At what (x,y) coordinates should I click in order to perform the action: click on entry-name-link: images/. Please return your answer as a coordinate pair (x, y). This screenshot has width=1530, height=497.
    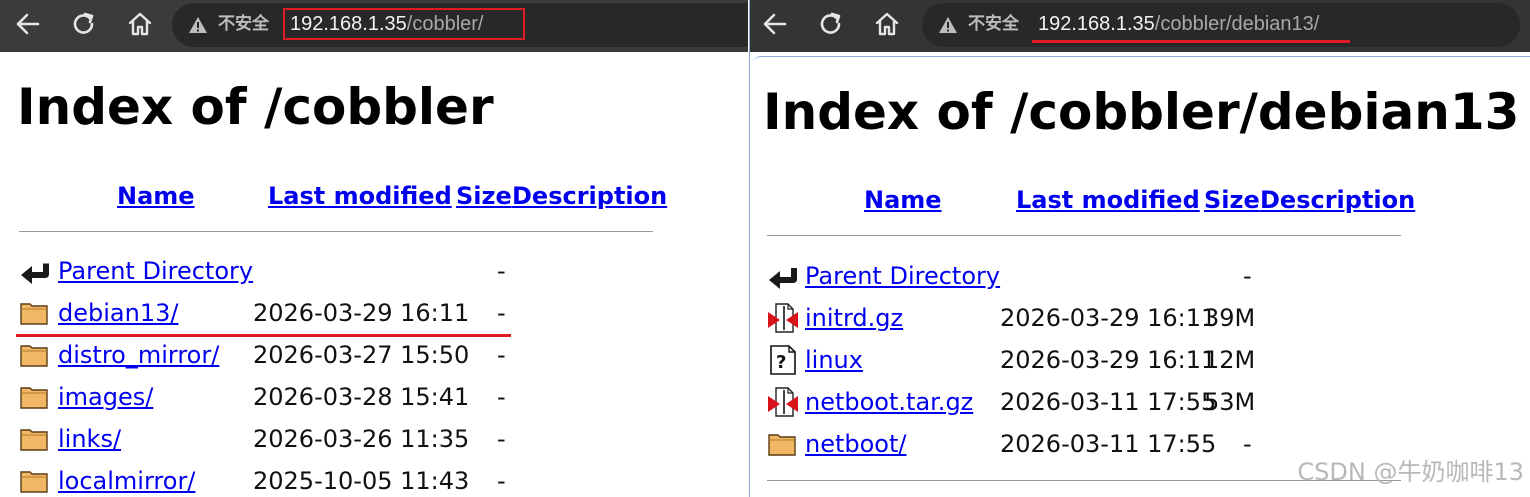
    Looking at the image, I should click on (105, 397).